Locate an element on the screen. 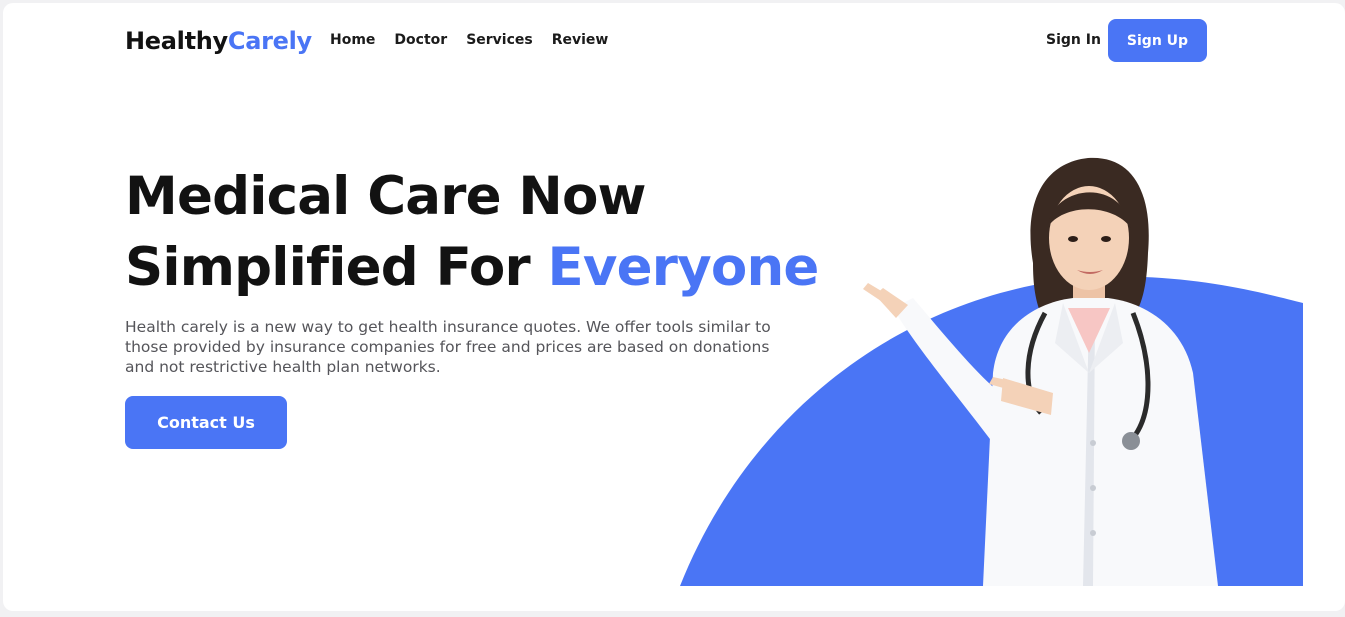 This screenshot has height=617, width=1345. nav-link-home: Home is located at coordinates (352, 40).